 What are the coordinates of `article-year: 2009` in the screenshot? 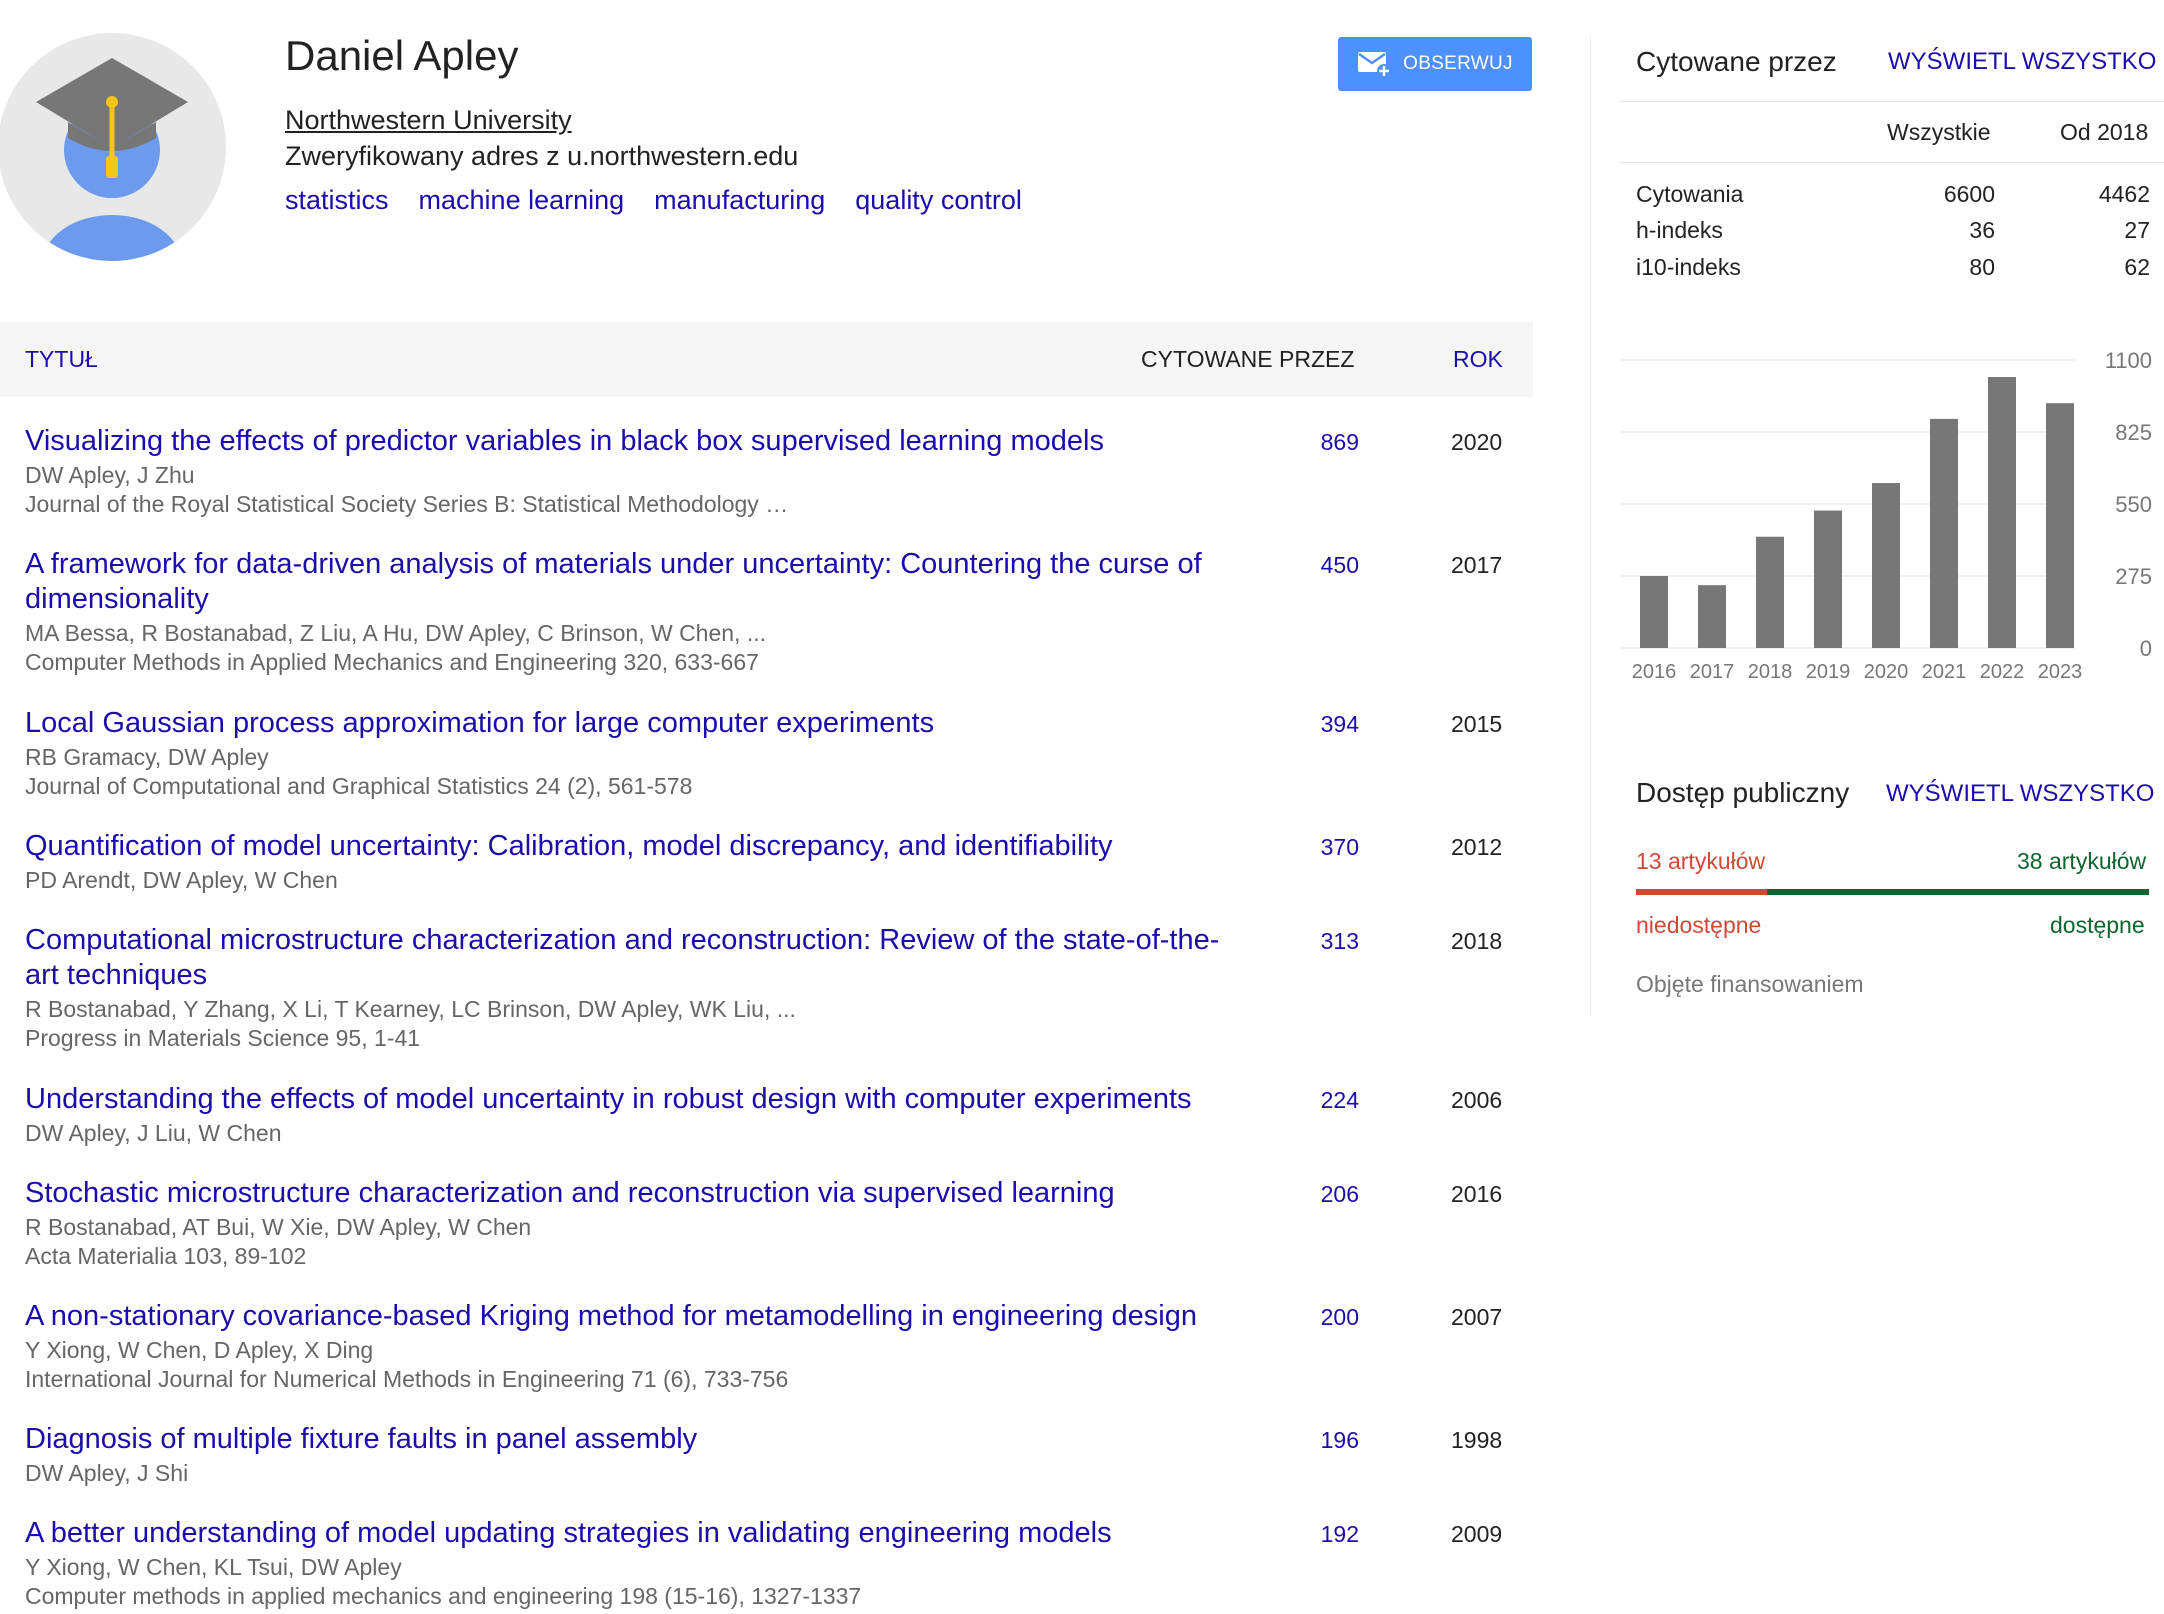 It's located at (1477, 1534).